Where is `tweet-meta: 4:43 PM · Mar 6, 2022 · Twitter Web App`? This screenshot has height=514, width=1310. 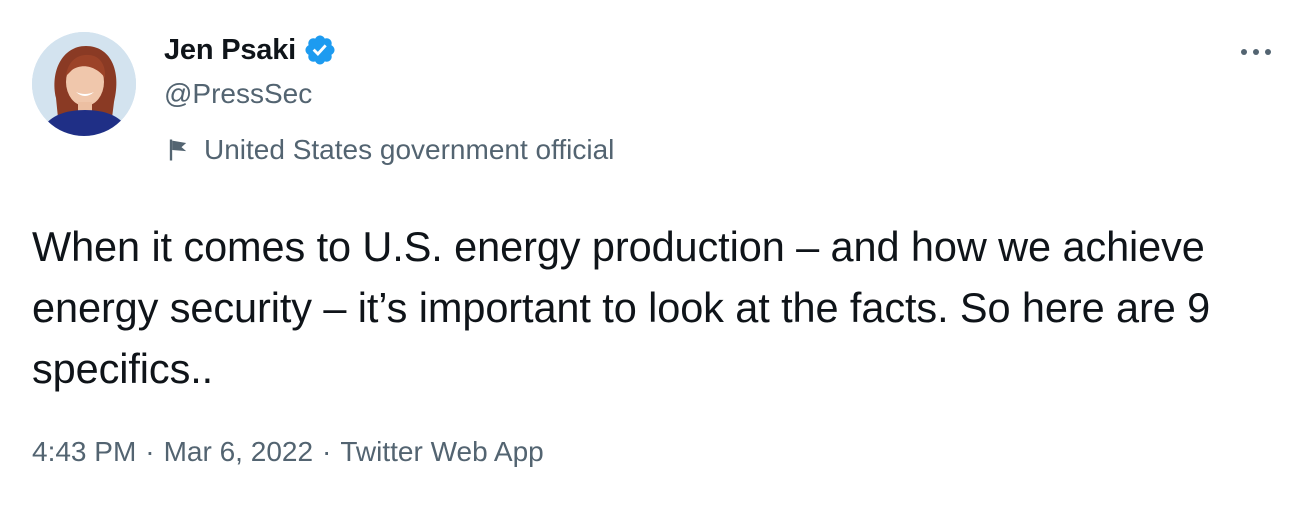
tweet-meta: 4:43 PM · Mar 6, 2022 · Twitter Web App is located at coordinates (288, 452).